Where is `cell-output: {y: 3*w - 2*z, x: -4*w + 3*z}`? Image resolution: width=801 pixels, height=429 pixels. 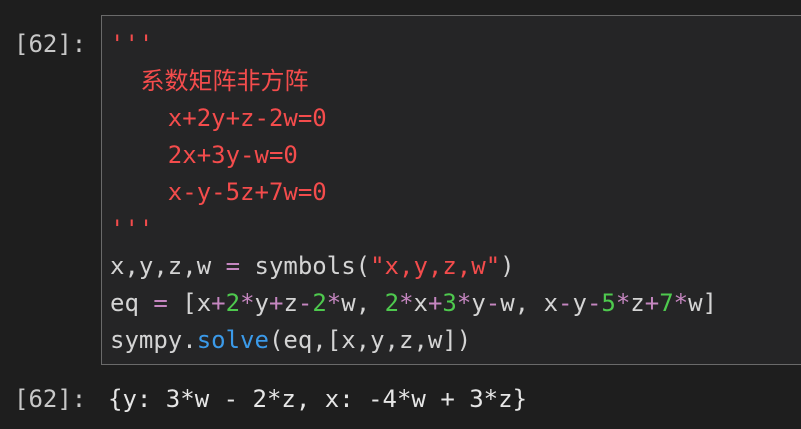 cell-output: {y: 3*w - 2*z, x: -4*w + 3*z} is located at coordinates (318, 399).